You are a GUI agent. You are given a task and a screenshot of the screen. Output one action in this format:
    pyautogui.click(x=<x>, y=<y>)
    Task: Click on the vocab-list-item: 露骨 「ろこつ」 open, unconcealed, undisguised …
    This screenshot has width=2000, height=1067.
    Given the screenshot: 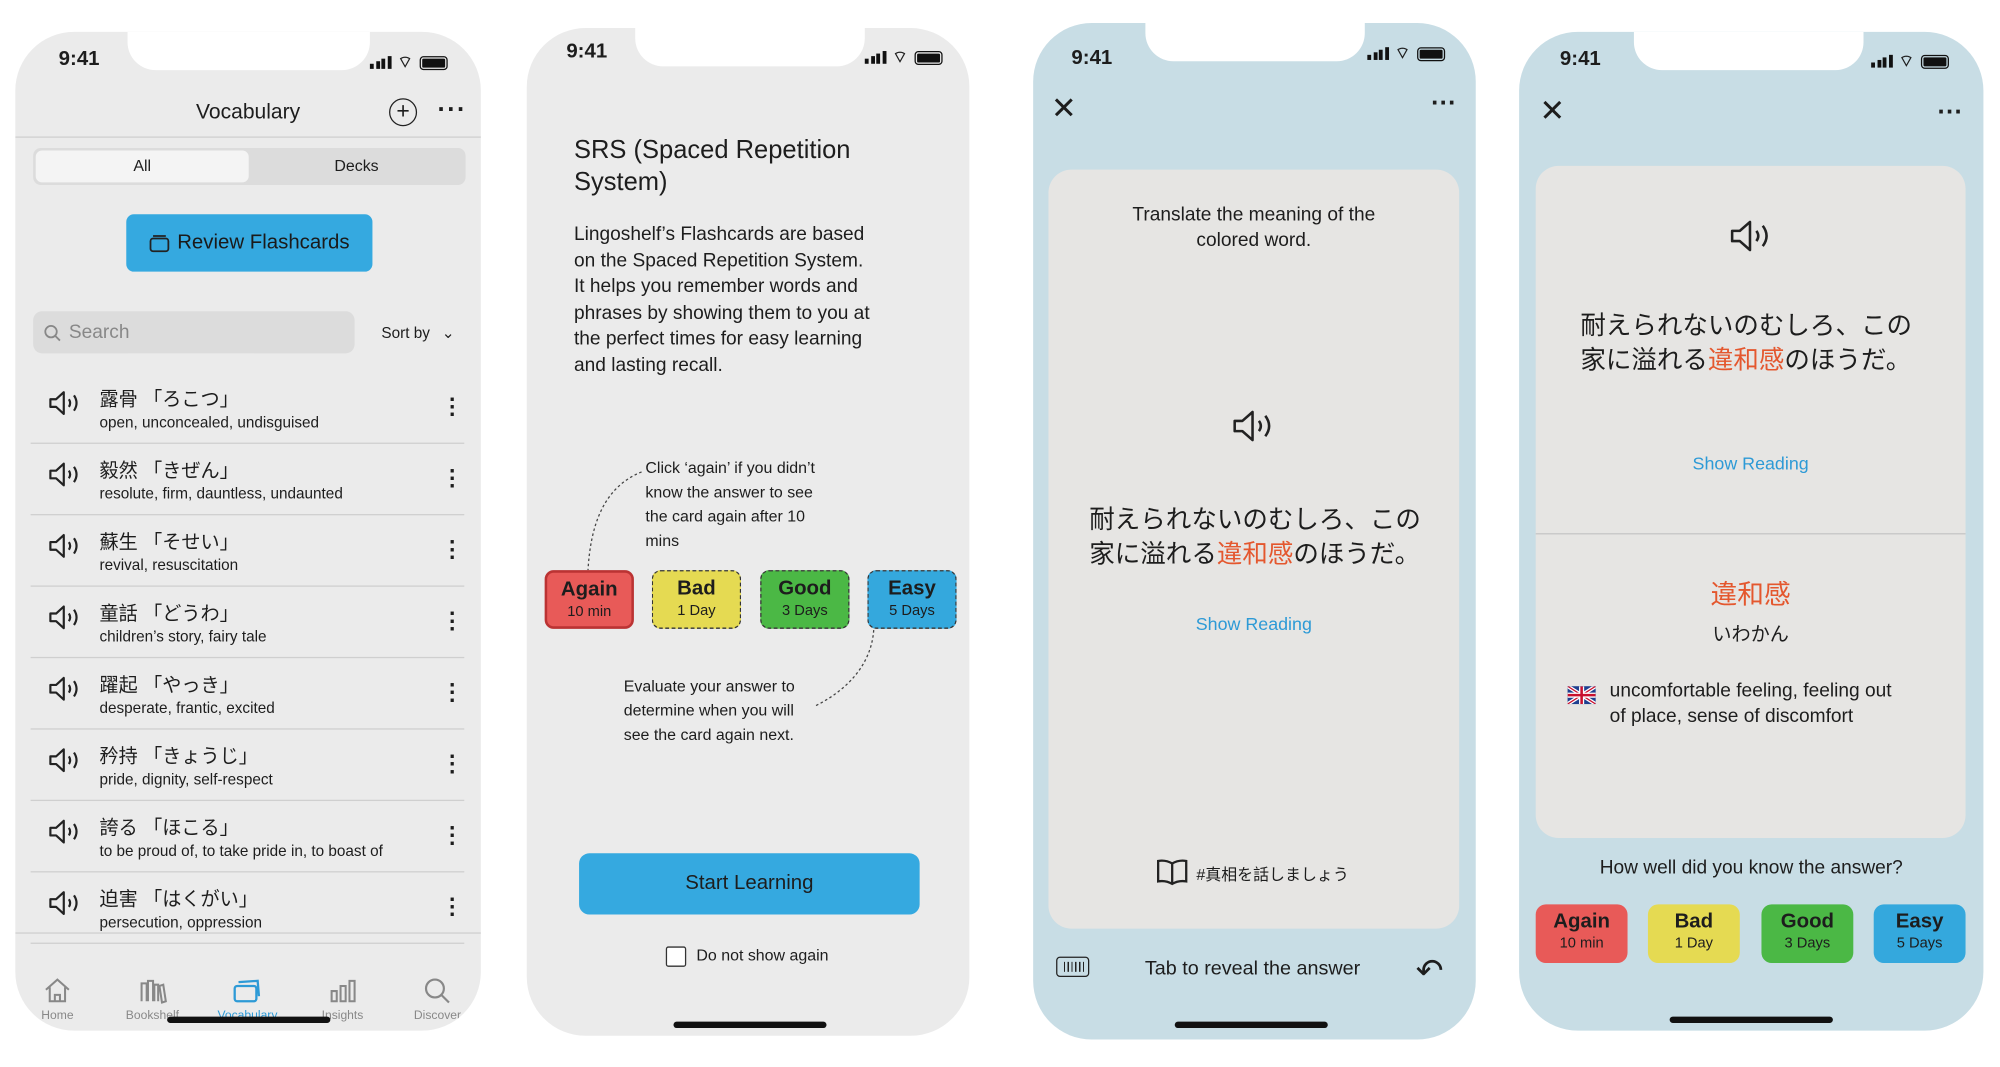 What is the action you would take?
    pyautogui.click(x=247, y=408)
    